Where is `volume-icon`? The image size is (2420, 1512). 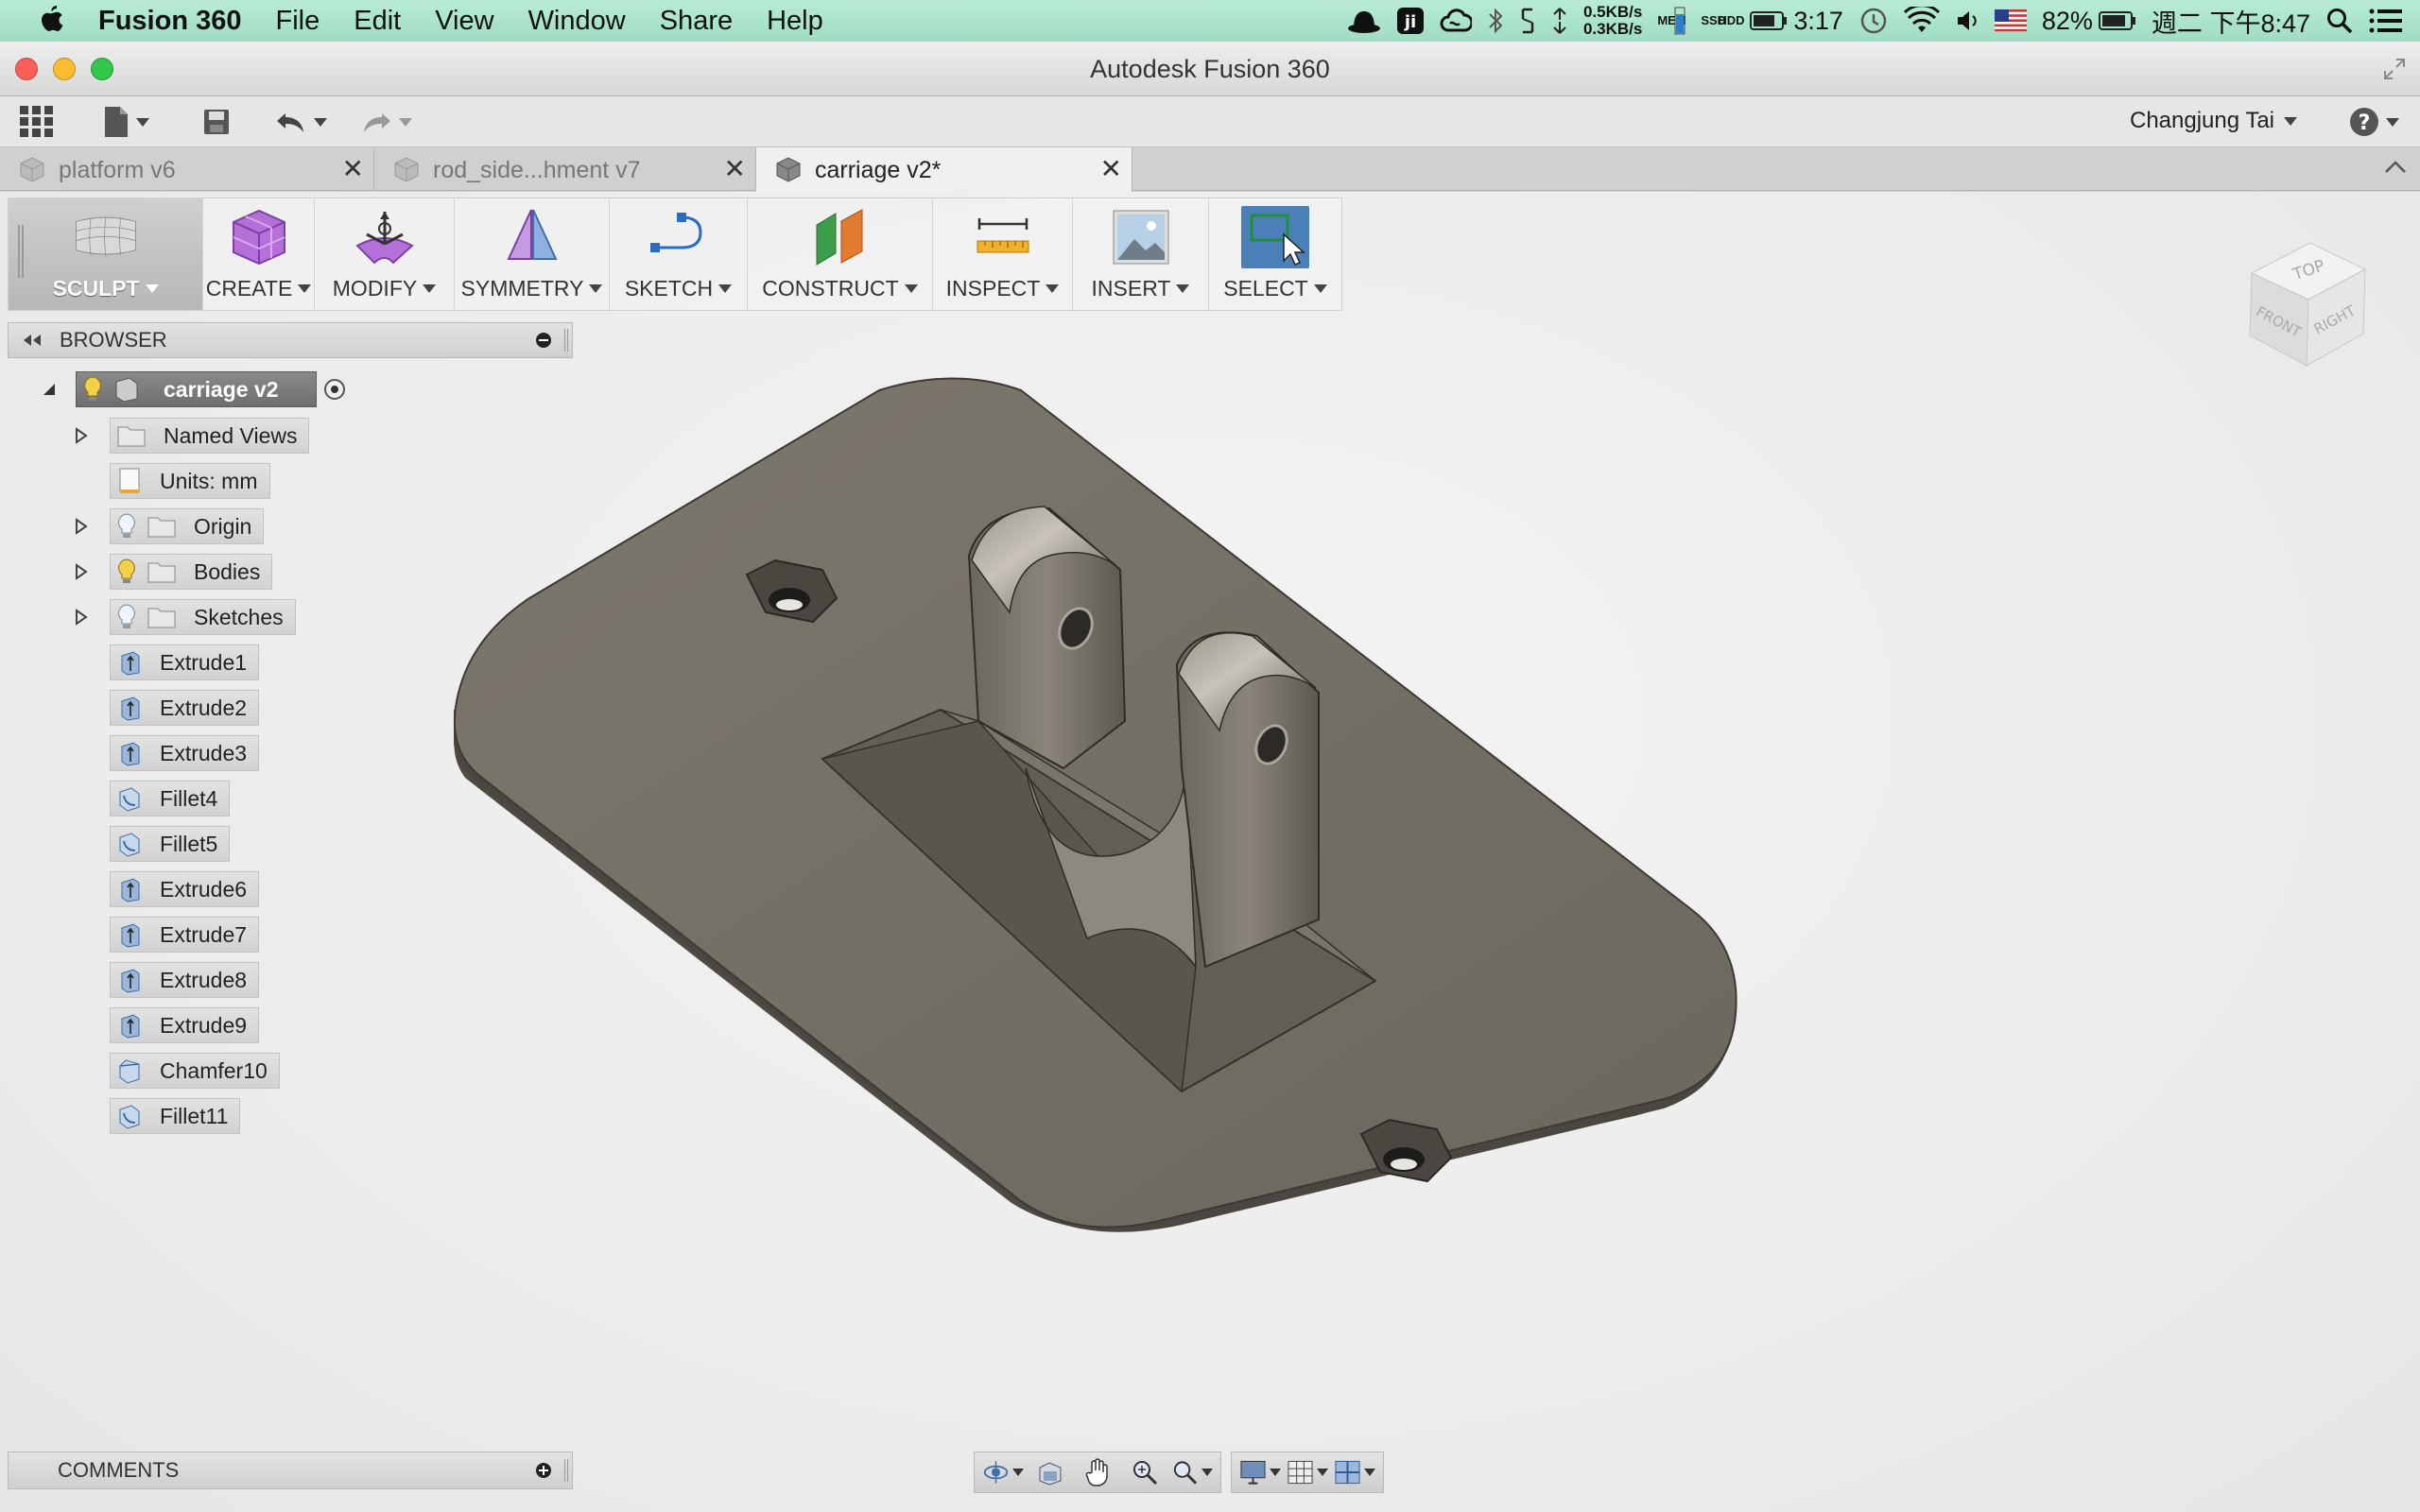 volume-icon is located at coordinates (1967, 21).